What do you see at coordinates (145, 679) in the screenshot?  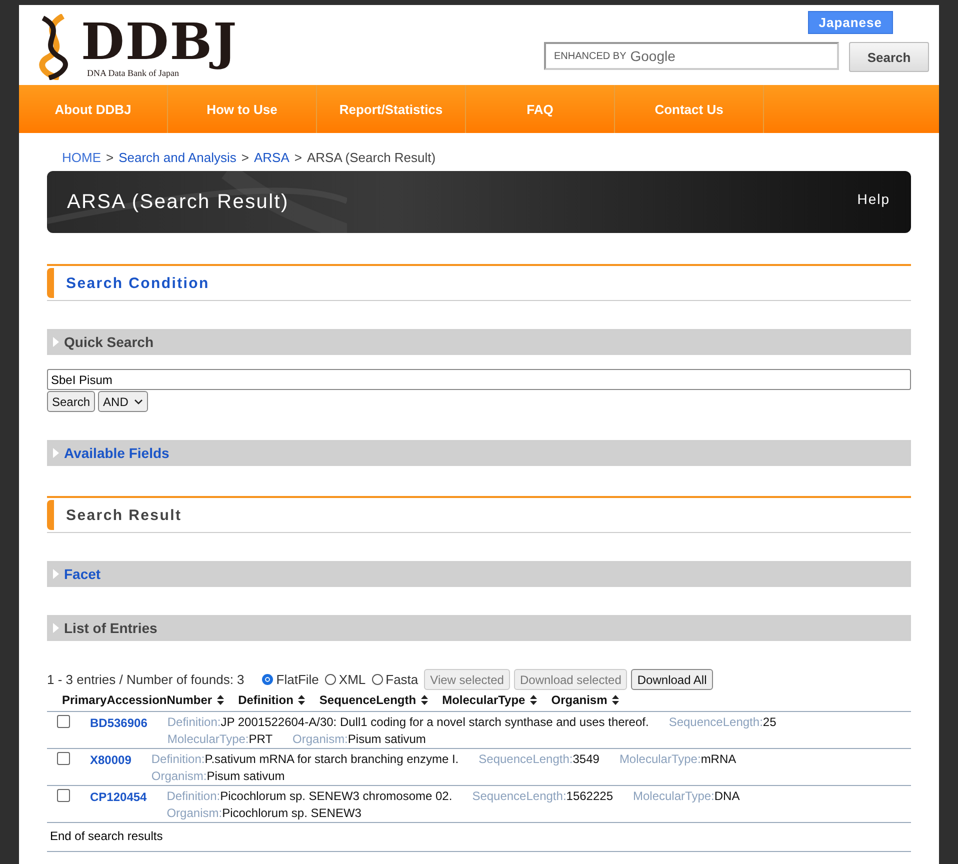 I see `result-summary: 1 - 3 entries / Number of founds: 3` at bounding box center [145, 679].